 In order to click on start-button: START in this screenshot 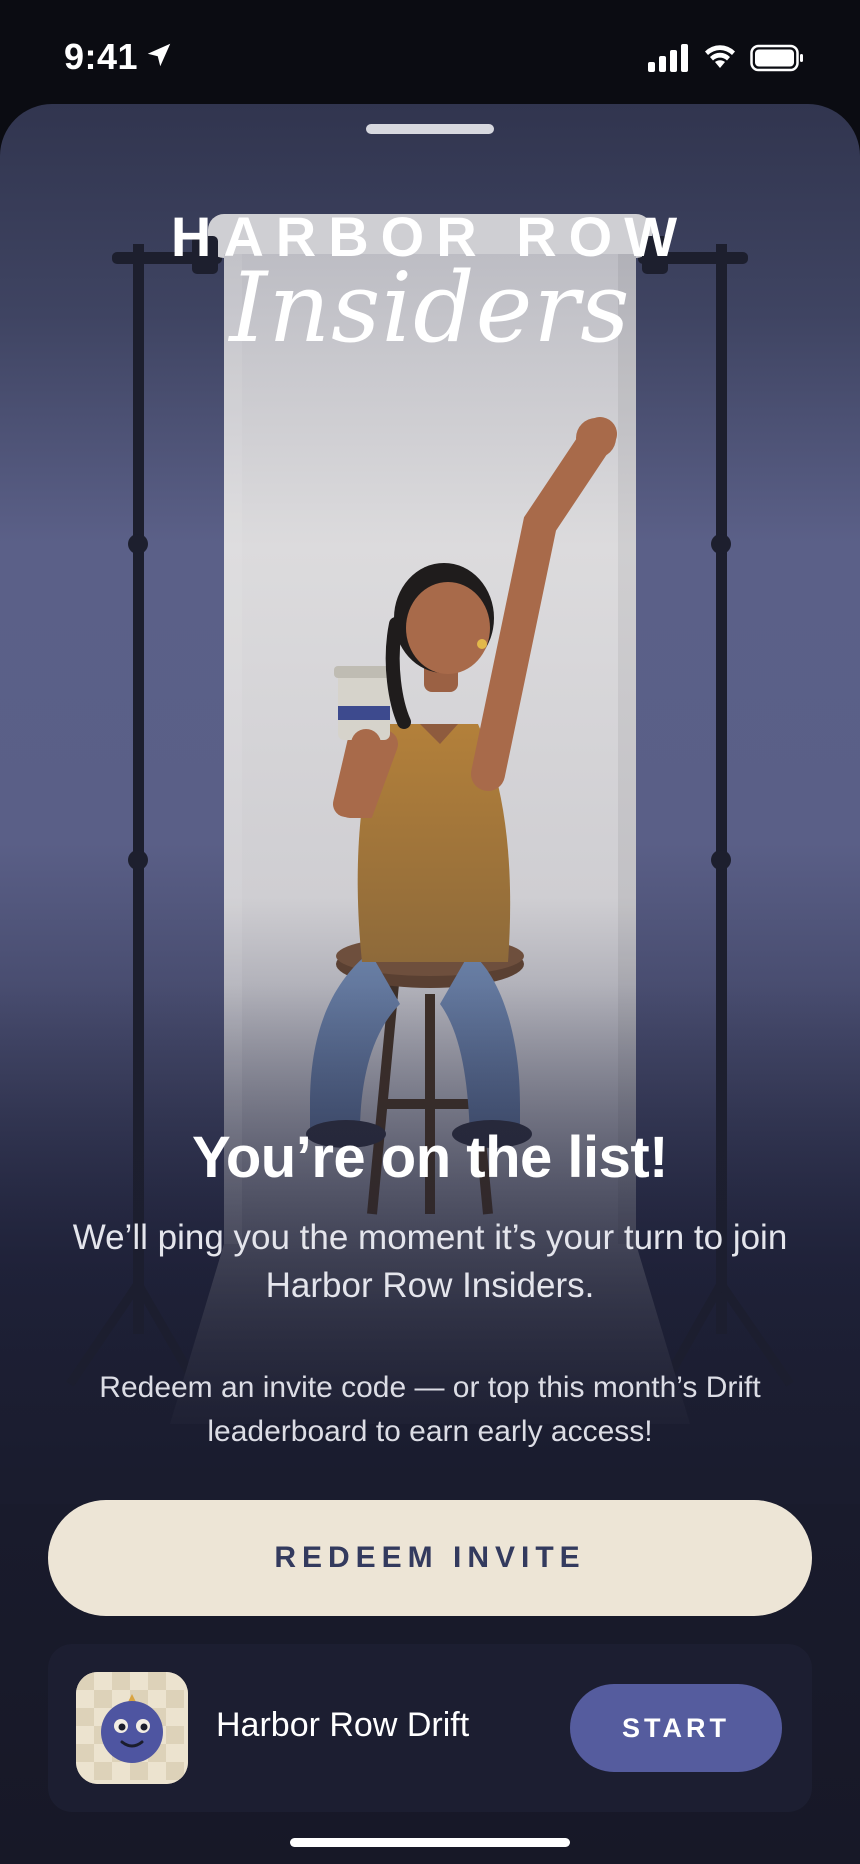, I will do `click(676, 1728)`.